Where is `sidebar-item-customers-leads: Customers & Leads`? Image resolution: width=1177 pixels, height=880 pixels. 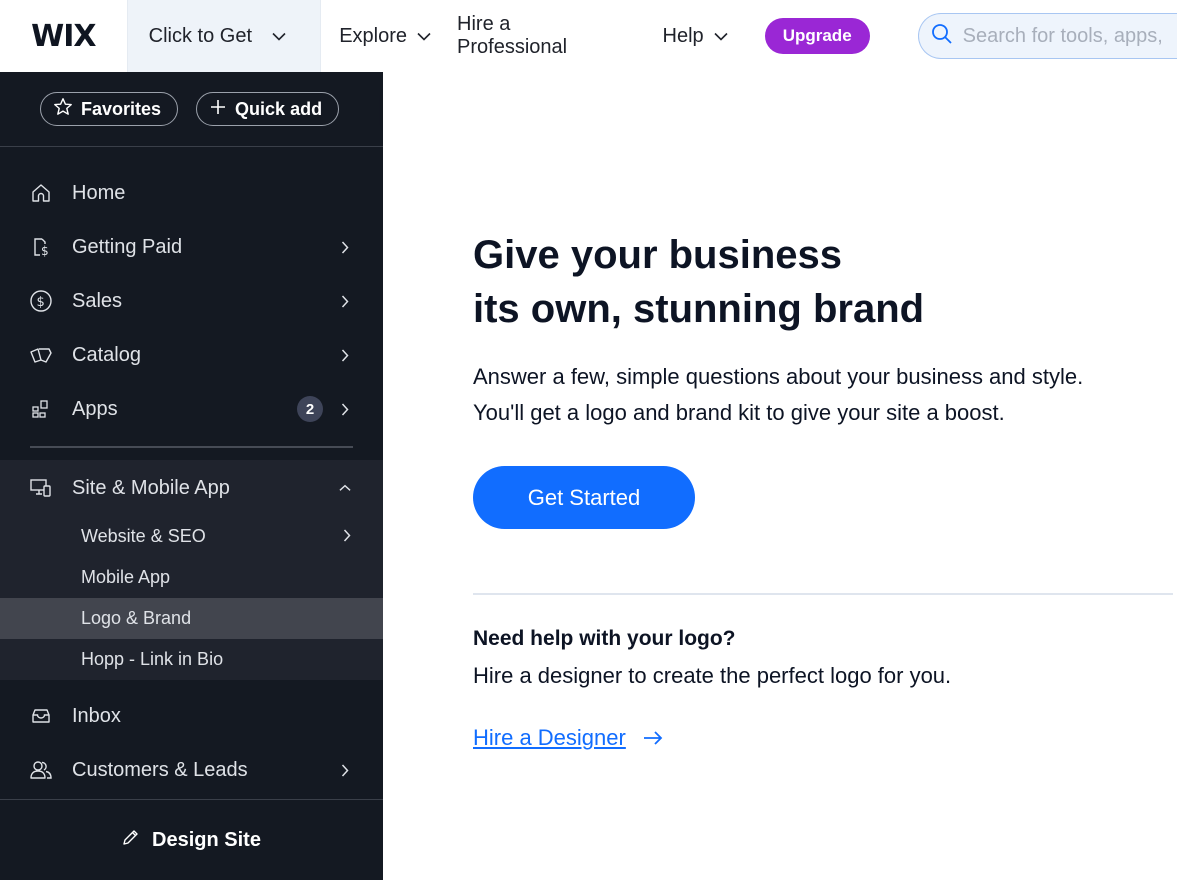
sidebar-item-customers-leads: Customers & Leads is located at coordinates (191, 770).